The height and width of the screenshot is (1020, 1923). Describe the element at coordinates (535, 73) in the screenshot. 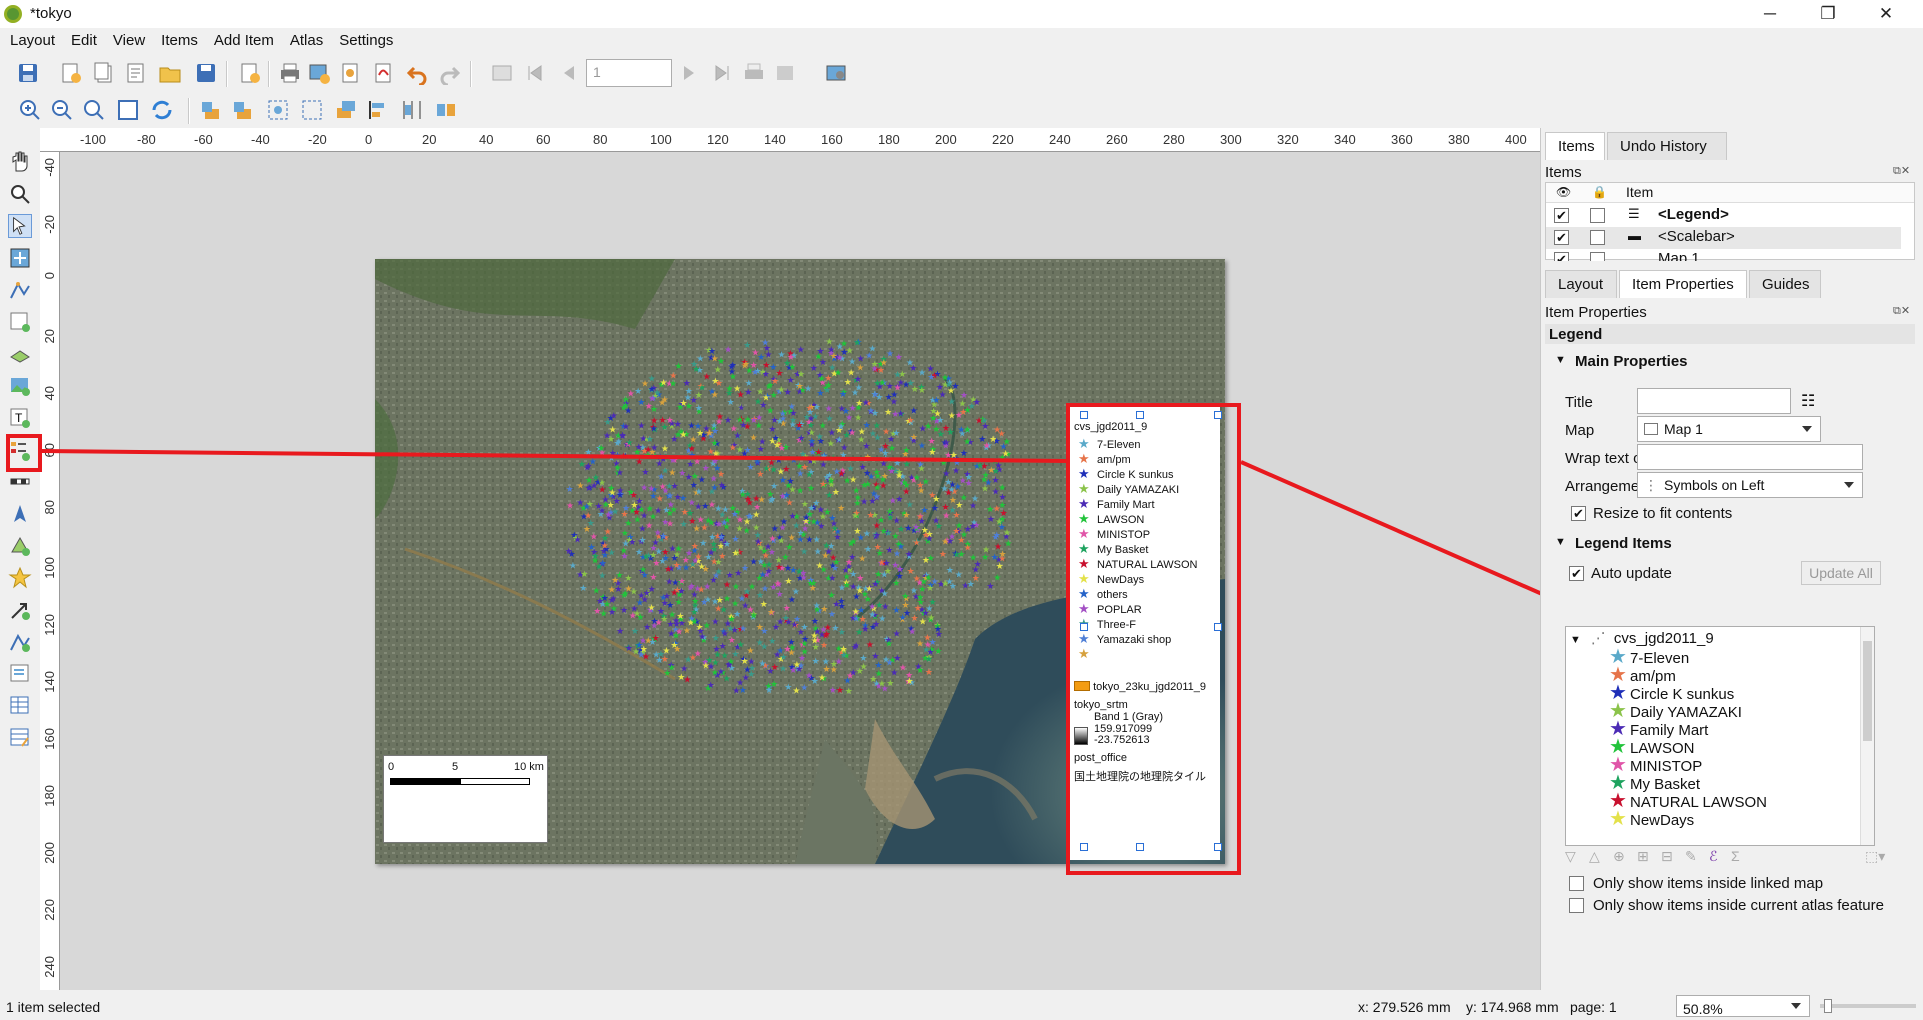

I see `first-feature-icon` at that location.